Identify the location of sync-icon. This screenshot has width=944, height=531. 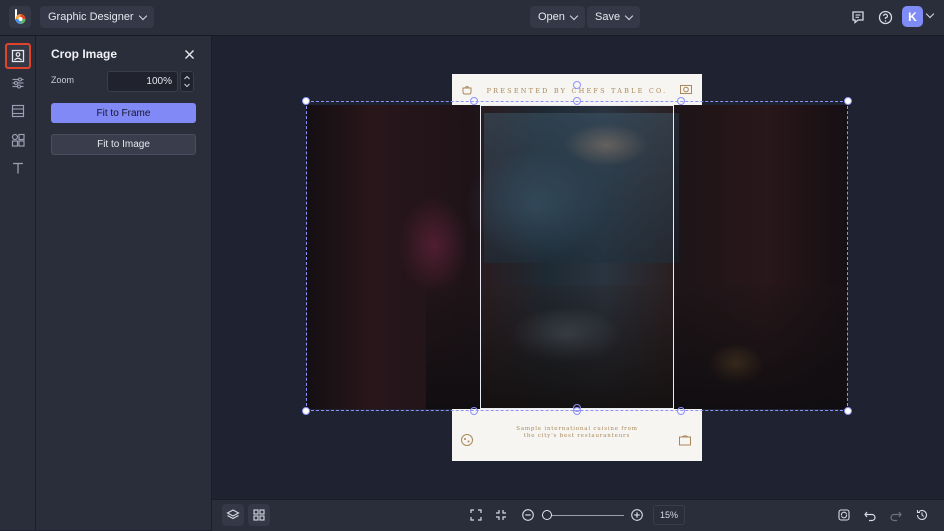
(844, 515).